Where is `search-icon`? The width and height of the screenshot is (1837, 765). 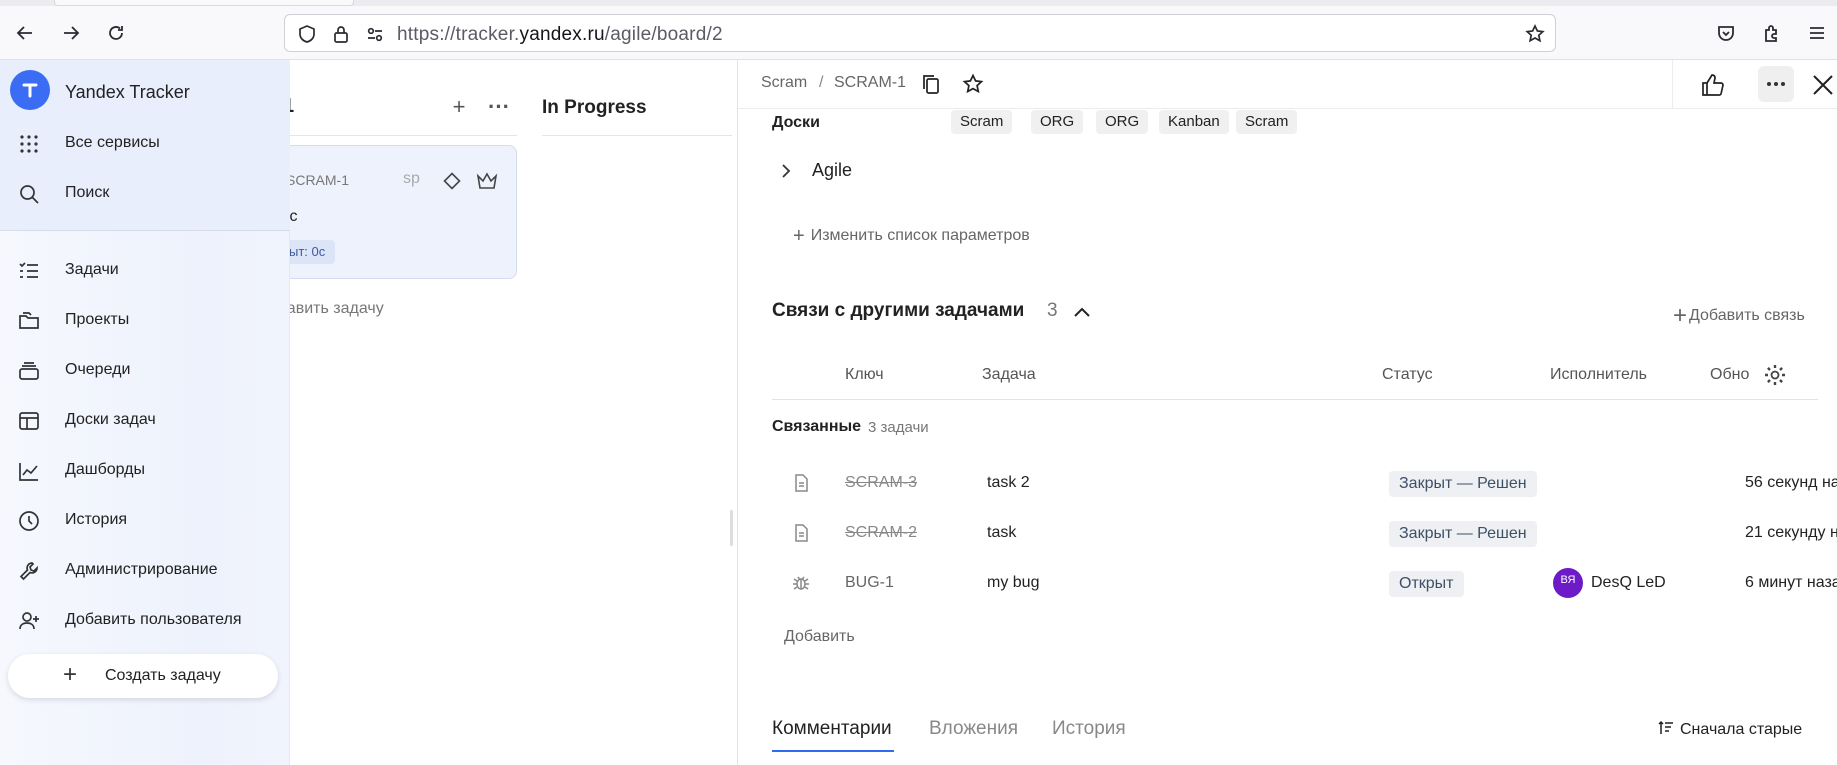 search-icon is located at coordinates (29, 194).